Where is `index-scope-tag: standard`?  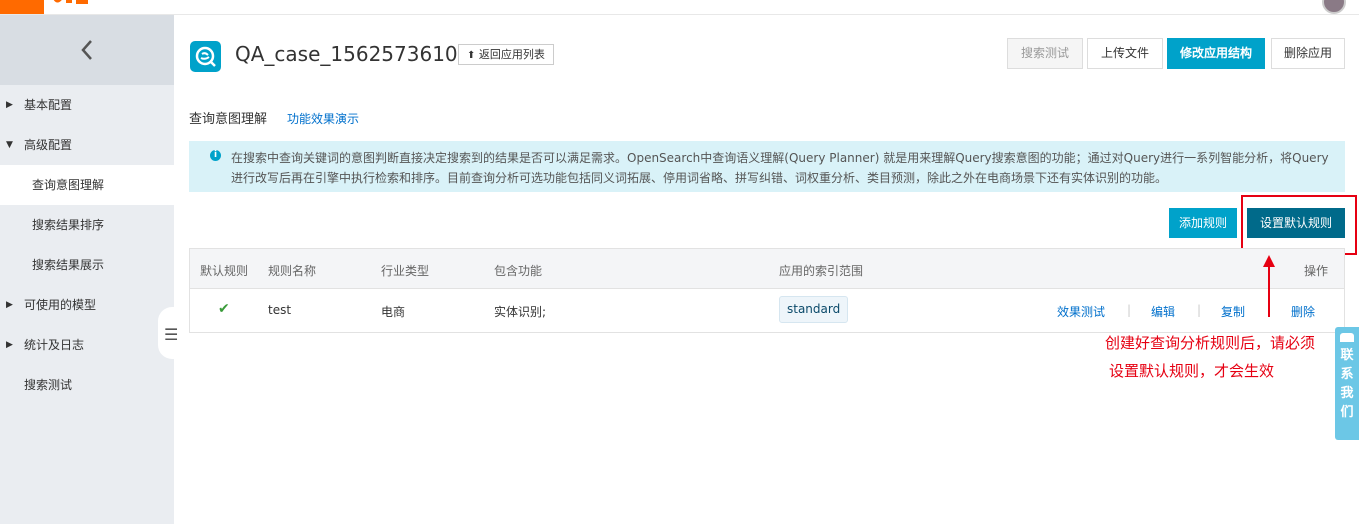
index-scope-tag: standard is located at coordinates (814, 309).